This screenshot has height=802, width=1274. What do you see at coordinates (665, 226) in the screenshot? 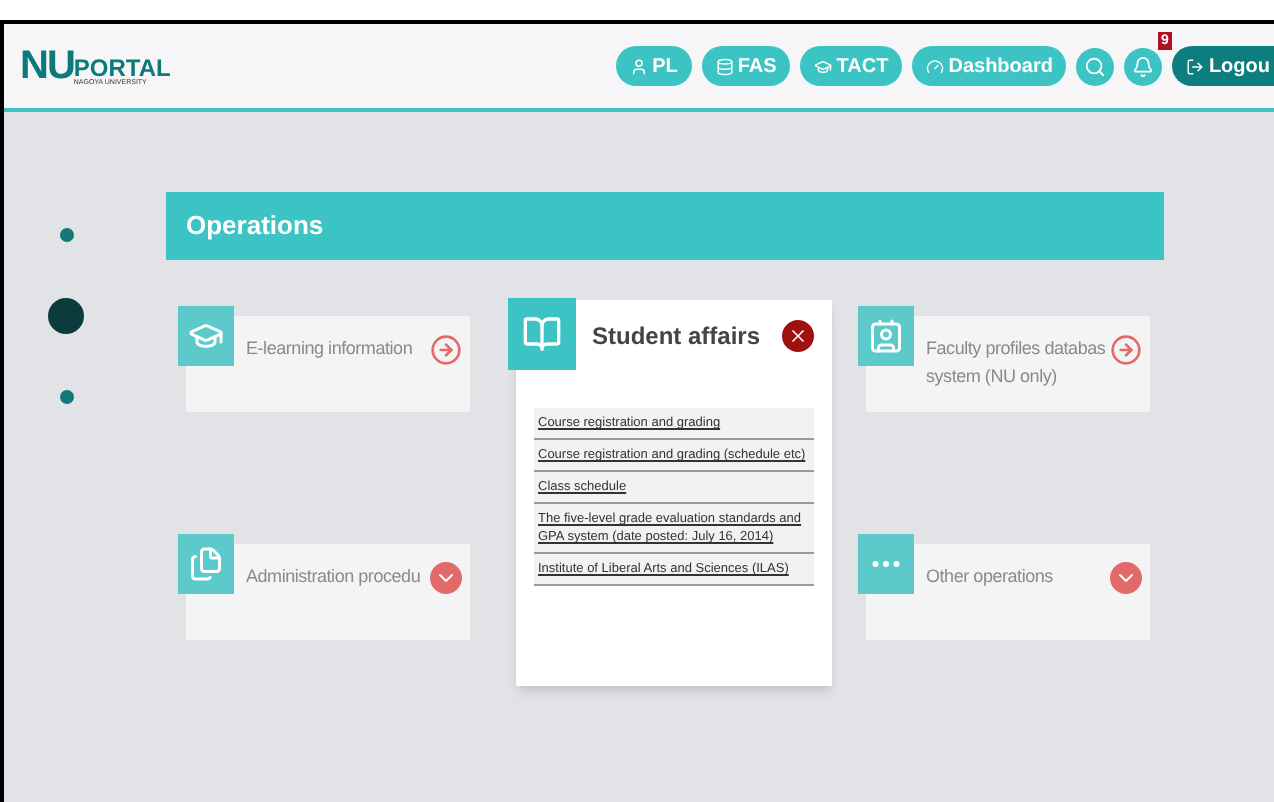
I see `section-title: Operations` at bounding box center [665, 226].